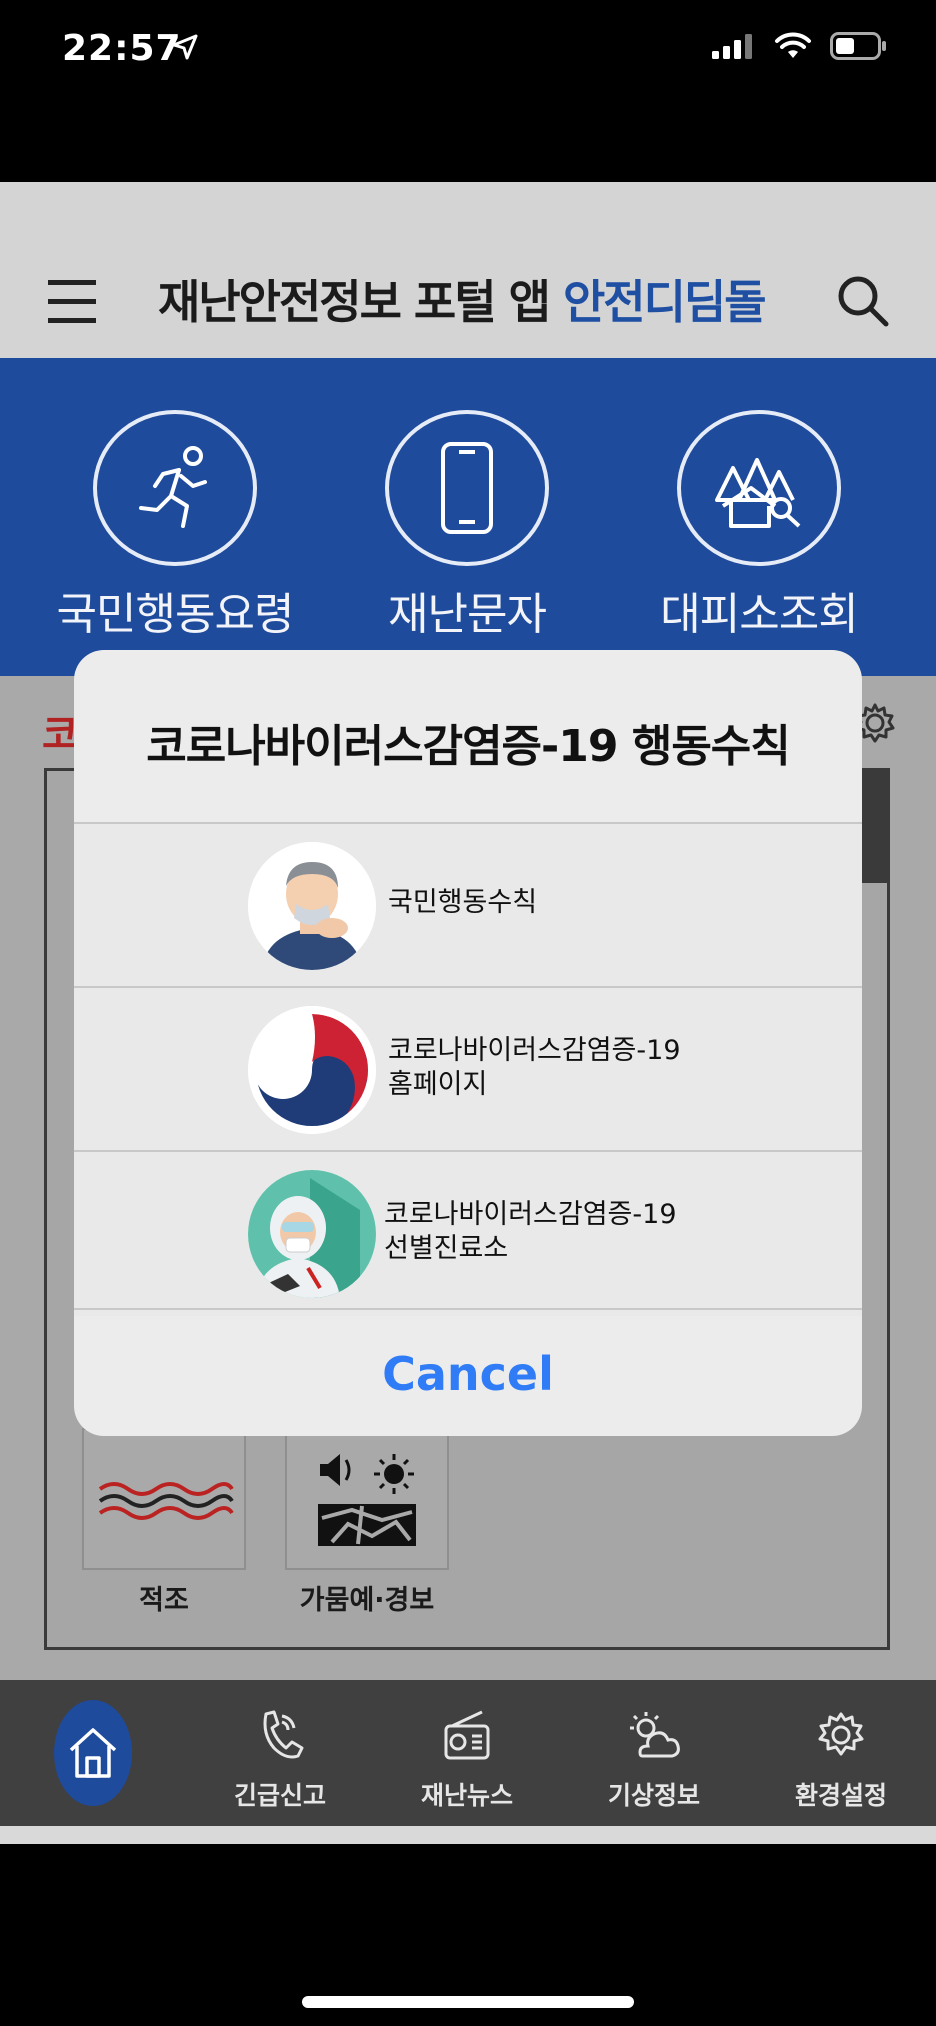 The image size is (936, 2026). I want to click on tile-red-tide: 적조, so click(164, 1522).